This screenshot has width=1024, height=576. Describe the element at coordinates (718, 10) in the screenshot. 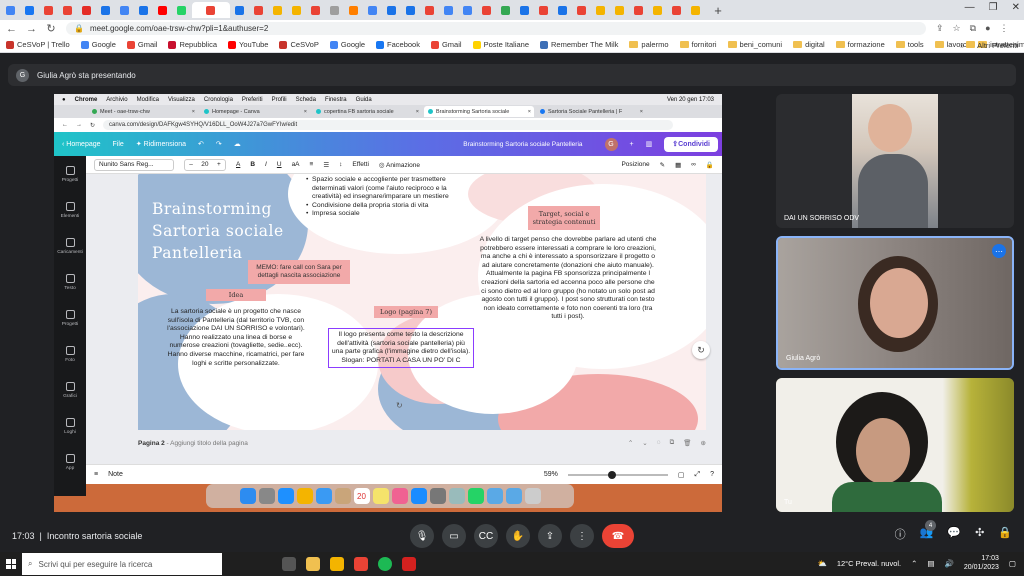

I see `new-tab-button: +` at that location.